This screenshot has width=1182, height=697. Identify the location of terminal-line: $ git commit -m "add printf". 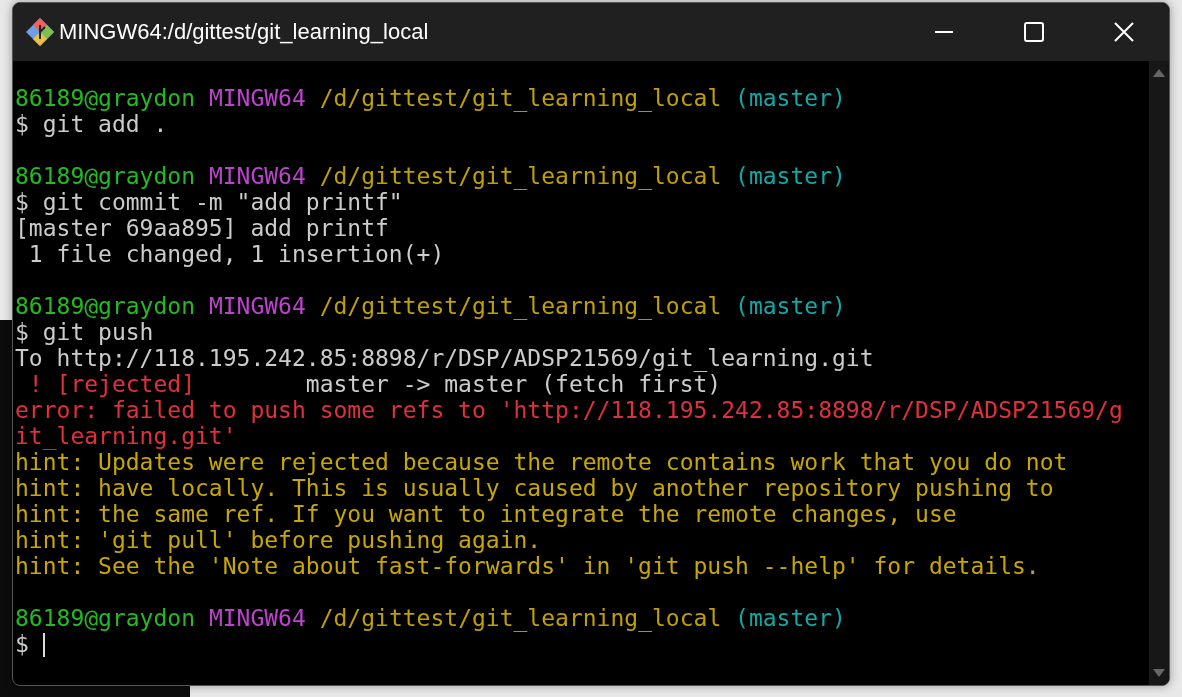
(209, 202).